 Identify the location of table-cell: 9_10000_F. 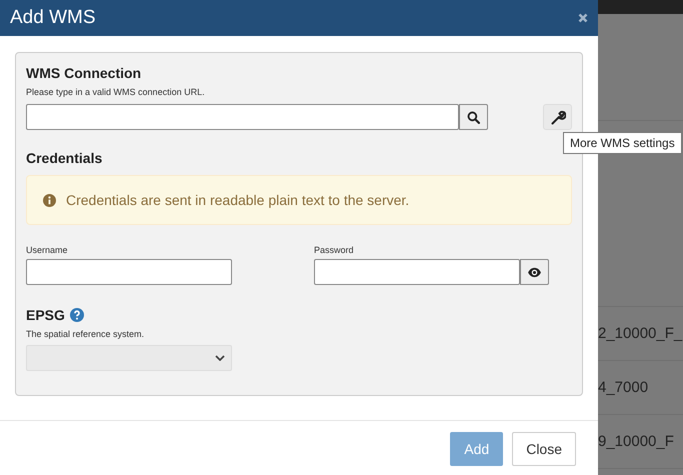
(636, 441).